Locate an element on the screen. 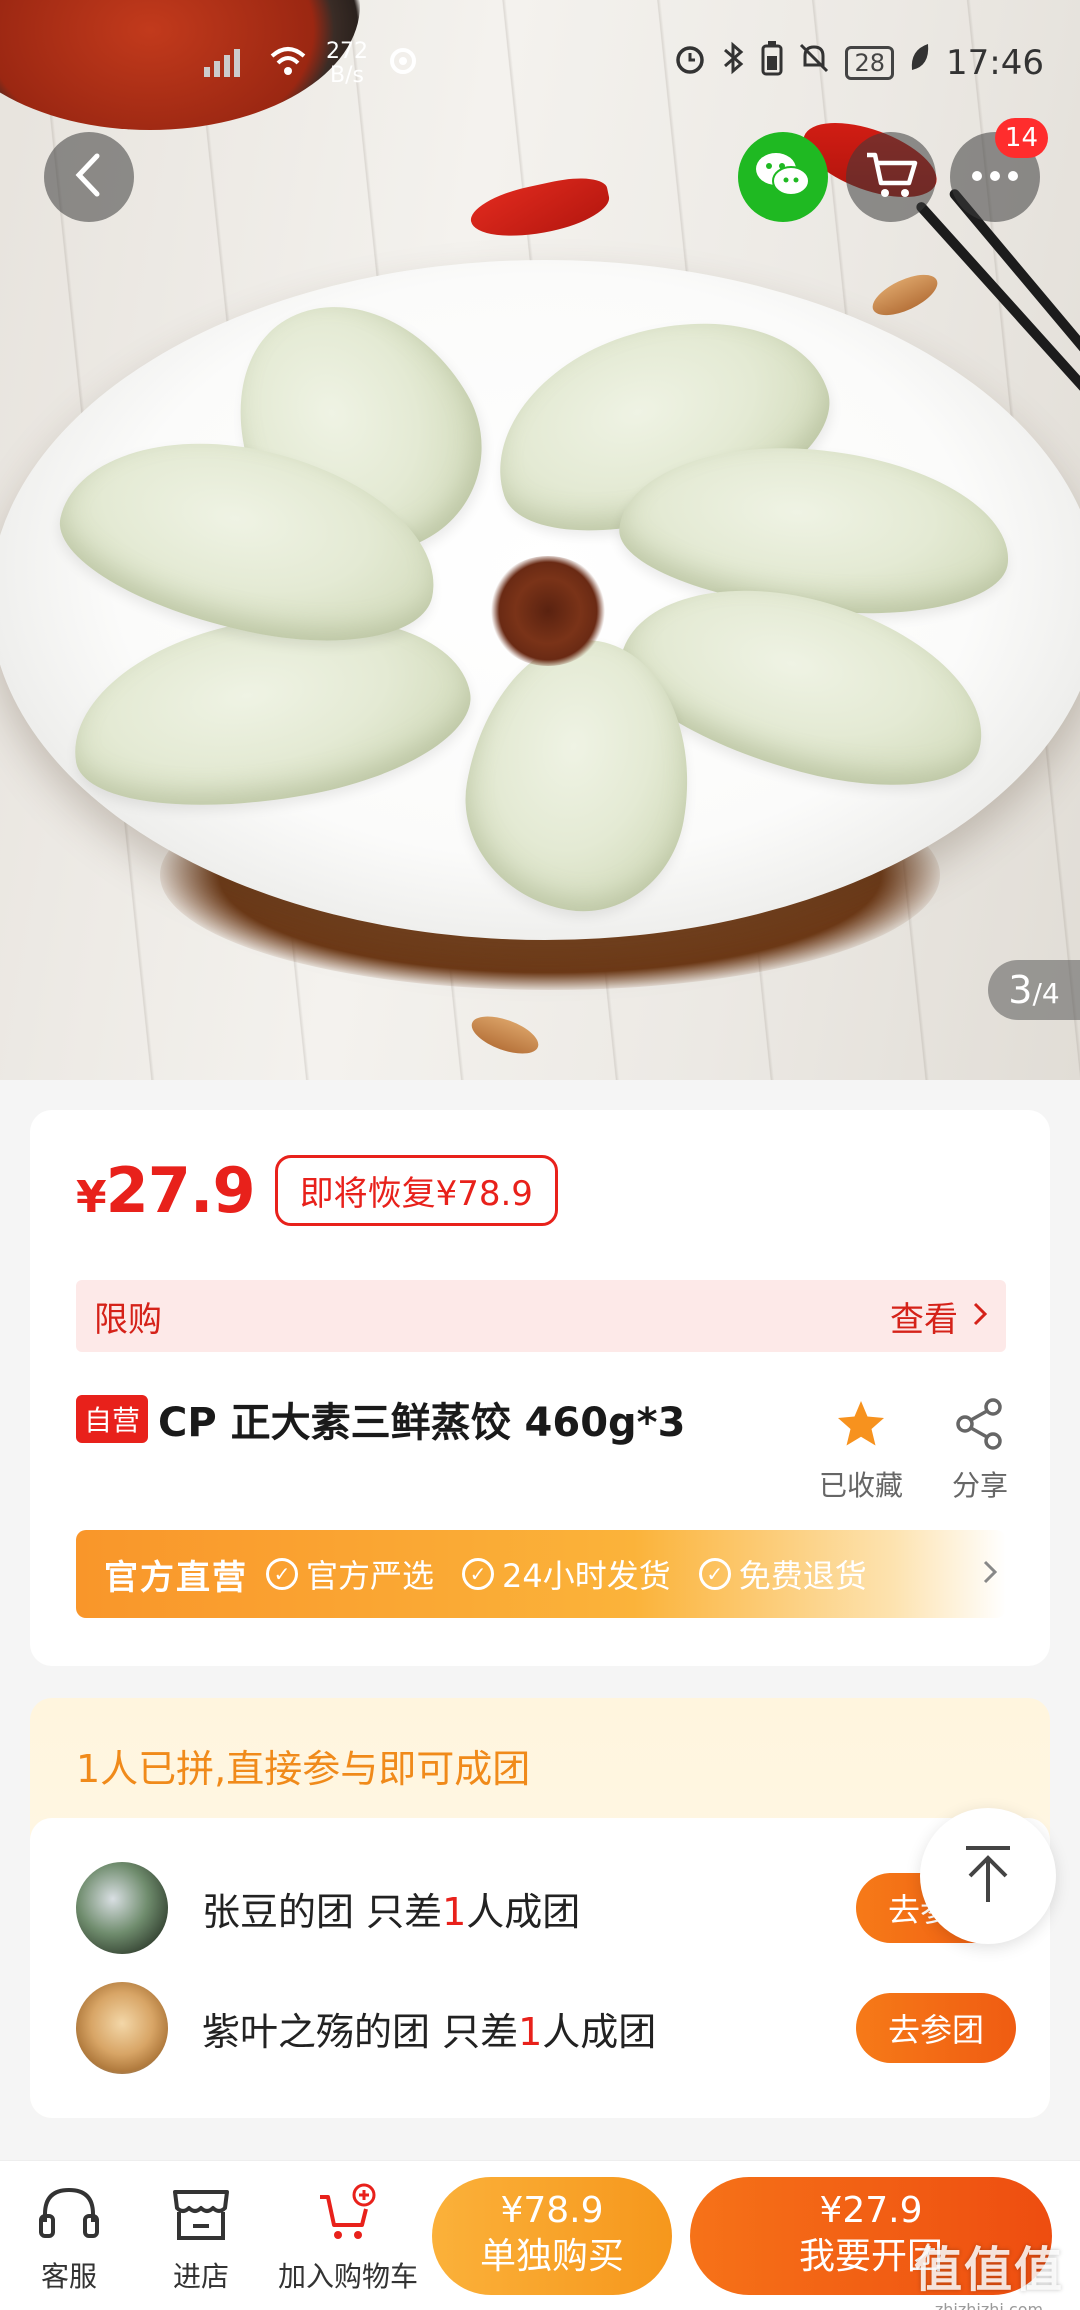 The height and width of the screenshot is (2310, 1080). chevron-left-icon is located at coordinates (89, 177).